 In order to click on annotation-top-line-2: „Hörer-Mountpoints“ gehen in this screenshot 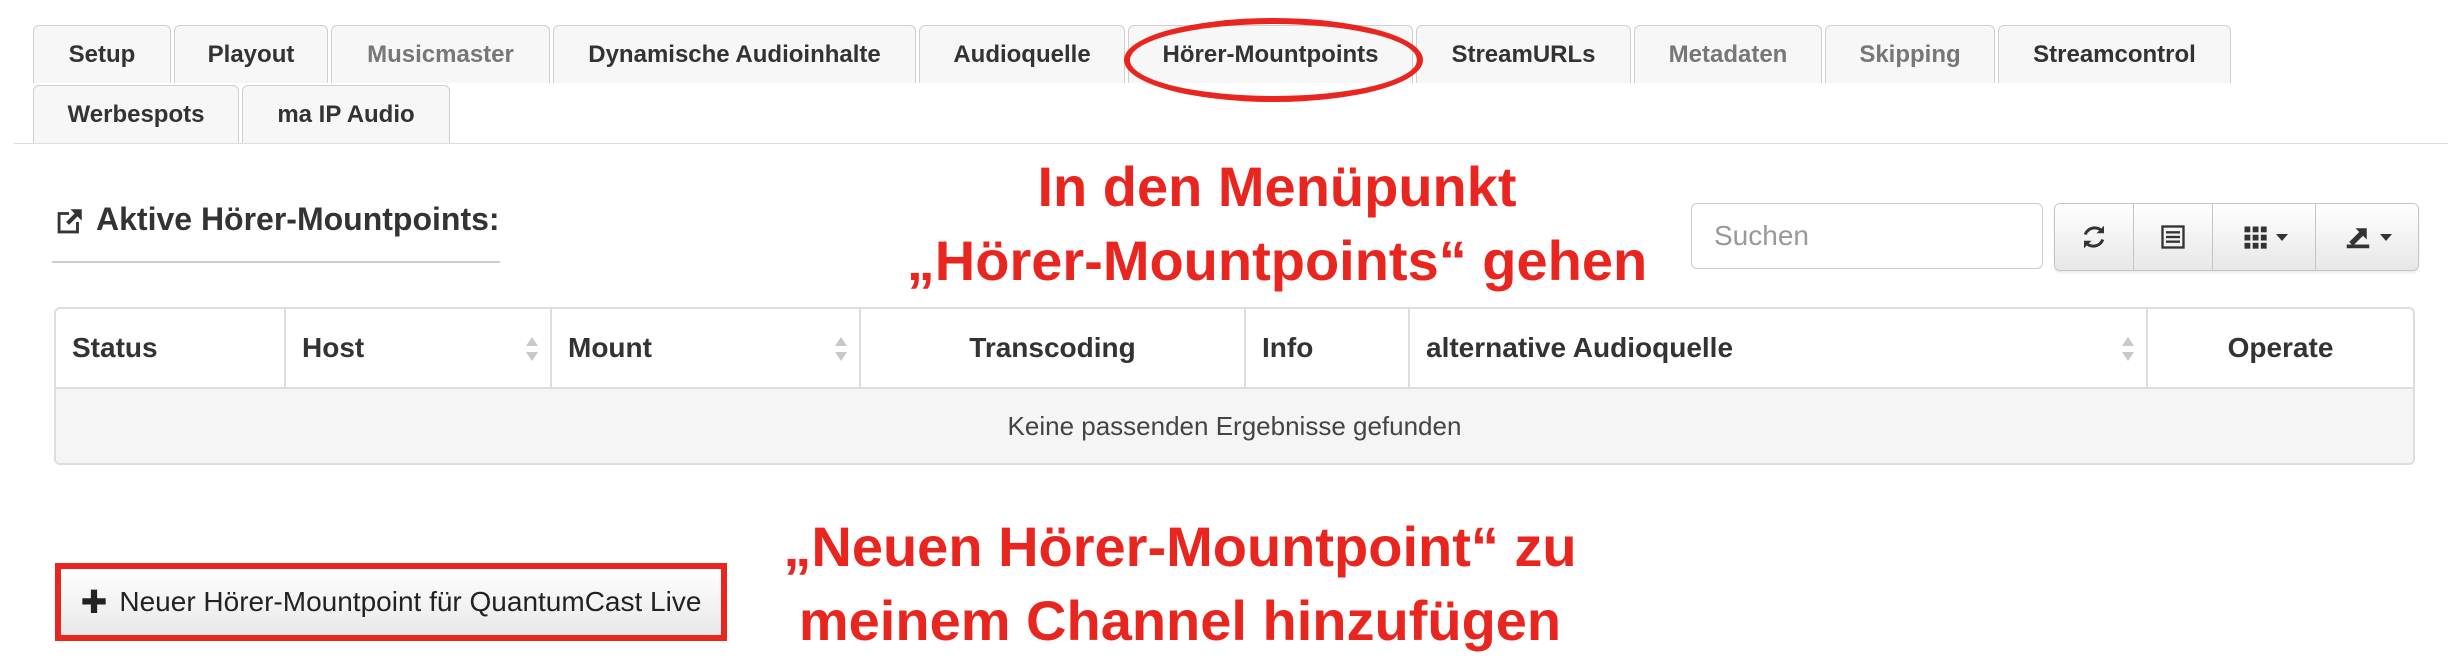, I will do `click(1277, 260)`.